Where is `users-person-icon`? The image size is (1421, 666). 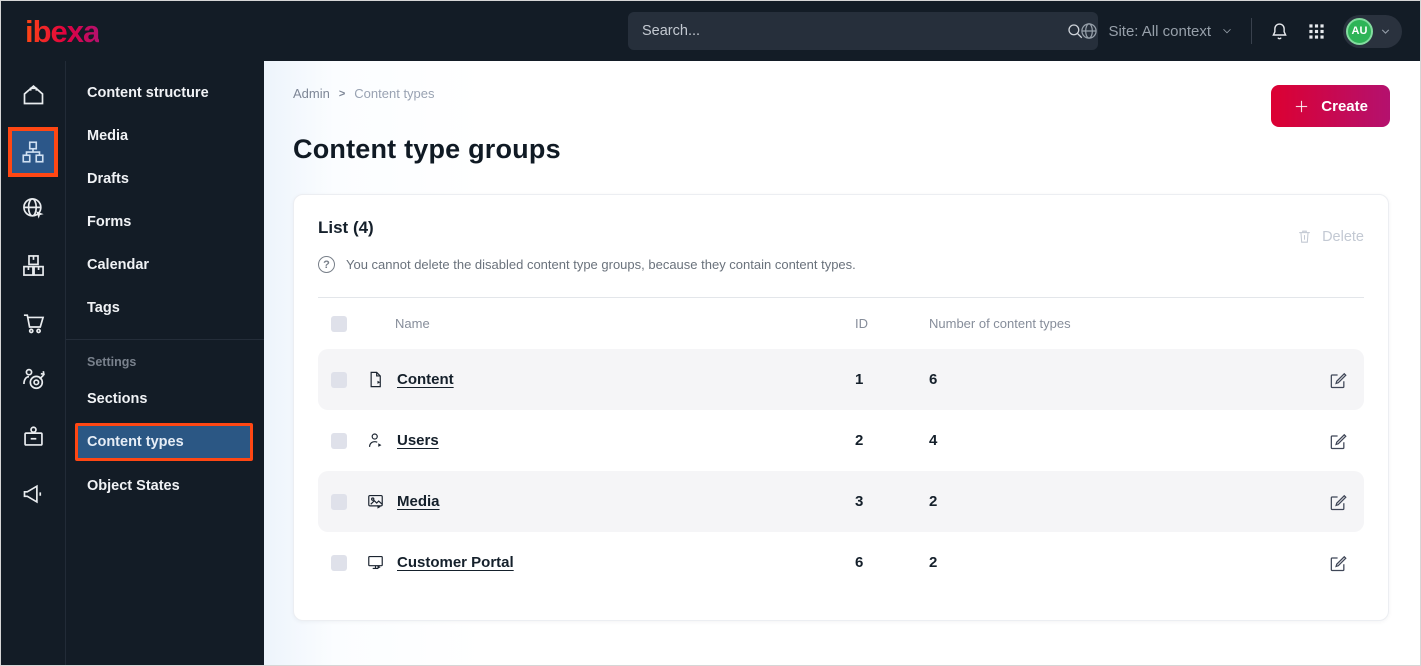
users-person-icon is located at coordinates (375, 440).